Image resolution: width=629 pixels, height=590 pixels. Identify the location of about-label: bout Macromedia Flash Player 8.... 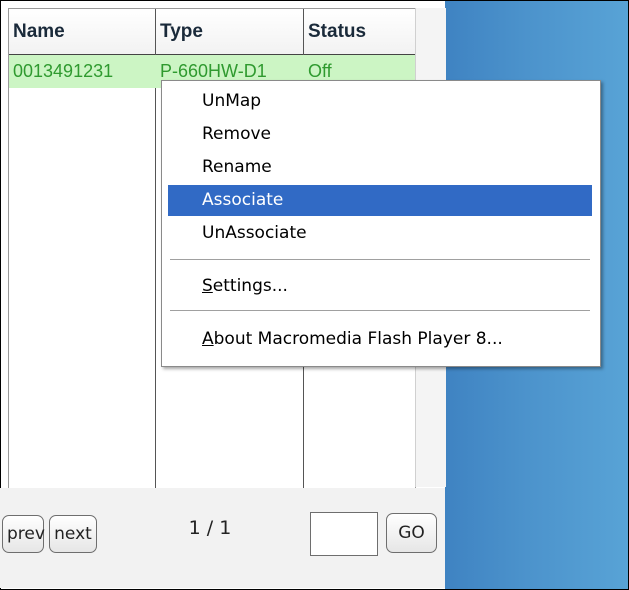
(358, 339).